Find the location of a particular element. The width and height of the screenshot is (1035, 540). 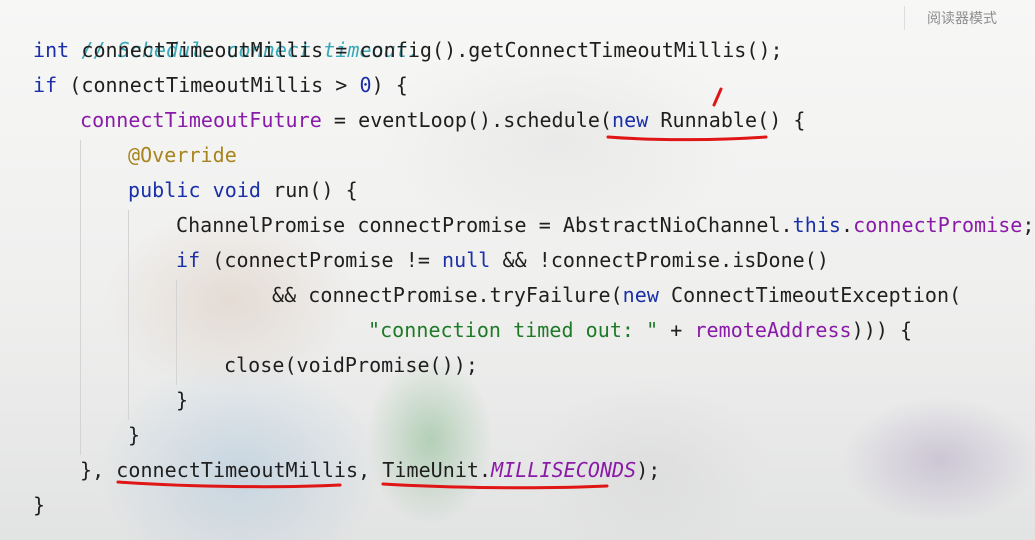

code-text: }, is located at coordinates (98, 470).